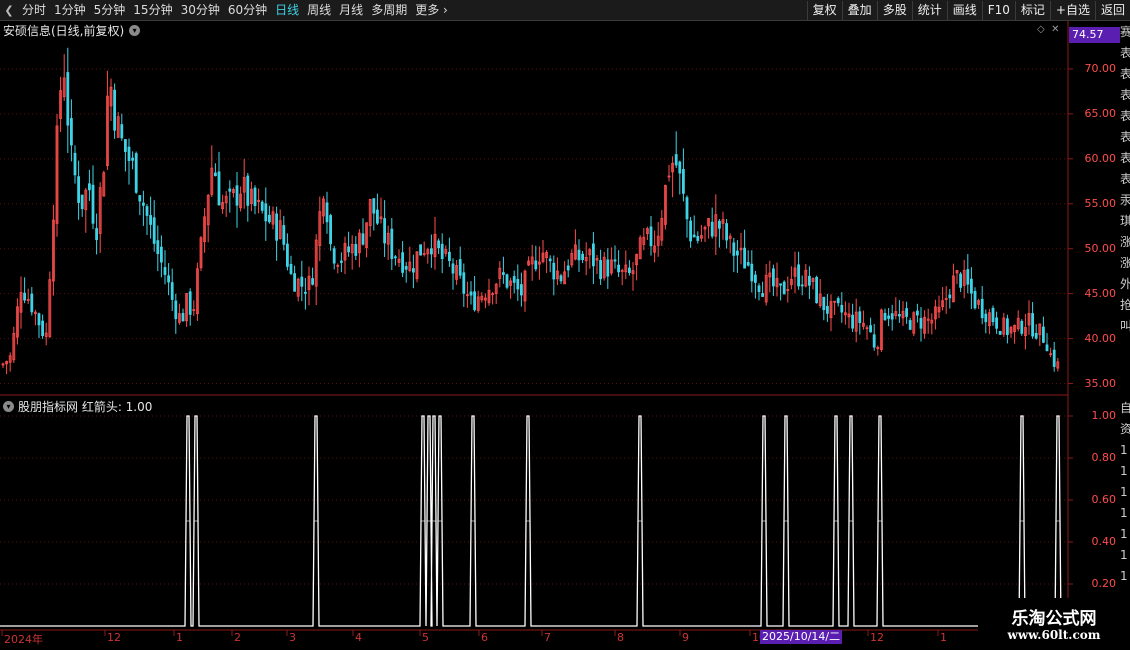 Image resolution: width=1130 pixels, height=650 pixels. I want to click on side-indicator-strip: 自资1111111, so click(1125, 492).